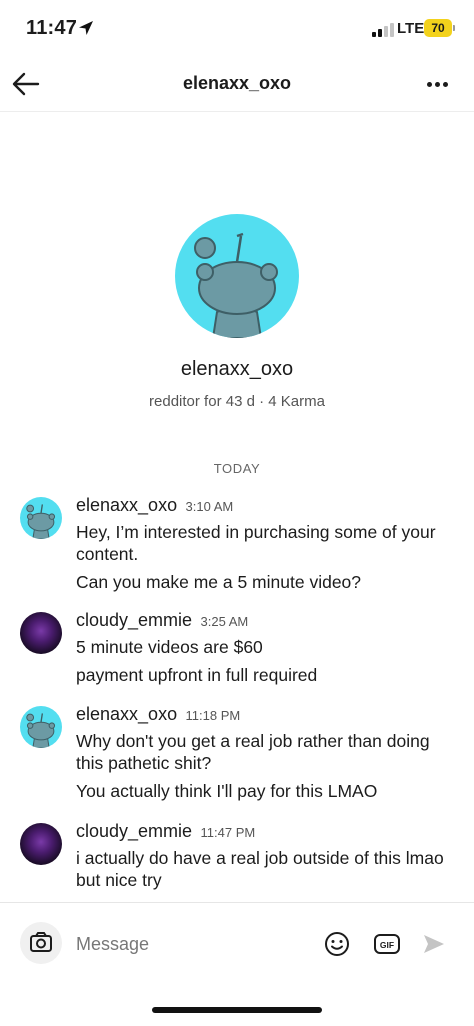 The height and width of the screenshot is (1026, 474). I want to click on emoji-icon, so click(337, 944).